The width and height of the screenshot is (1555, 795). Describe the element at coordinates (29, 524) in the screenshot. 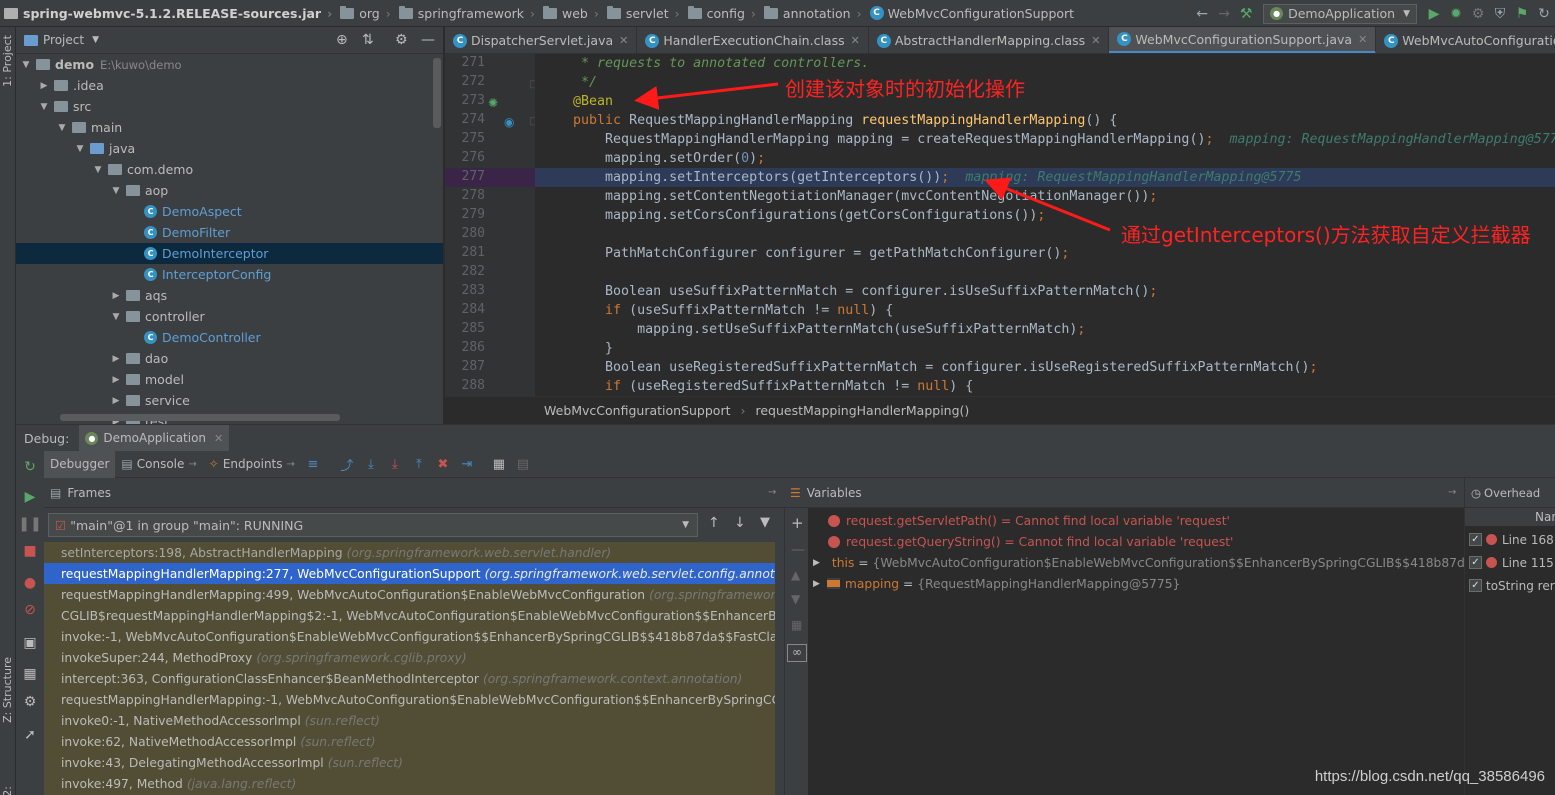

I see `pause-icon: ❚❚` at that location.